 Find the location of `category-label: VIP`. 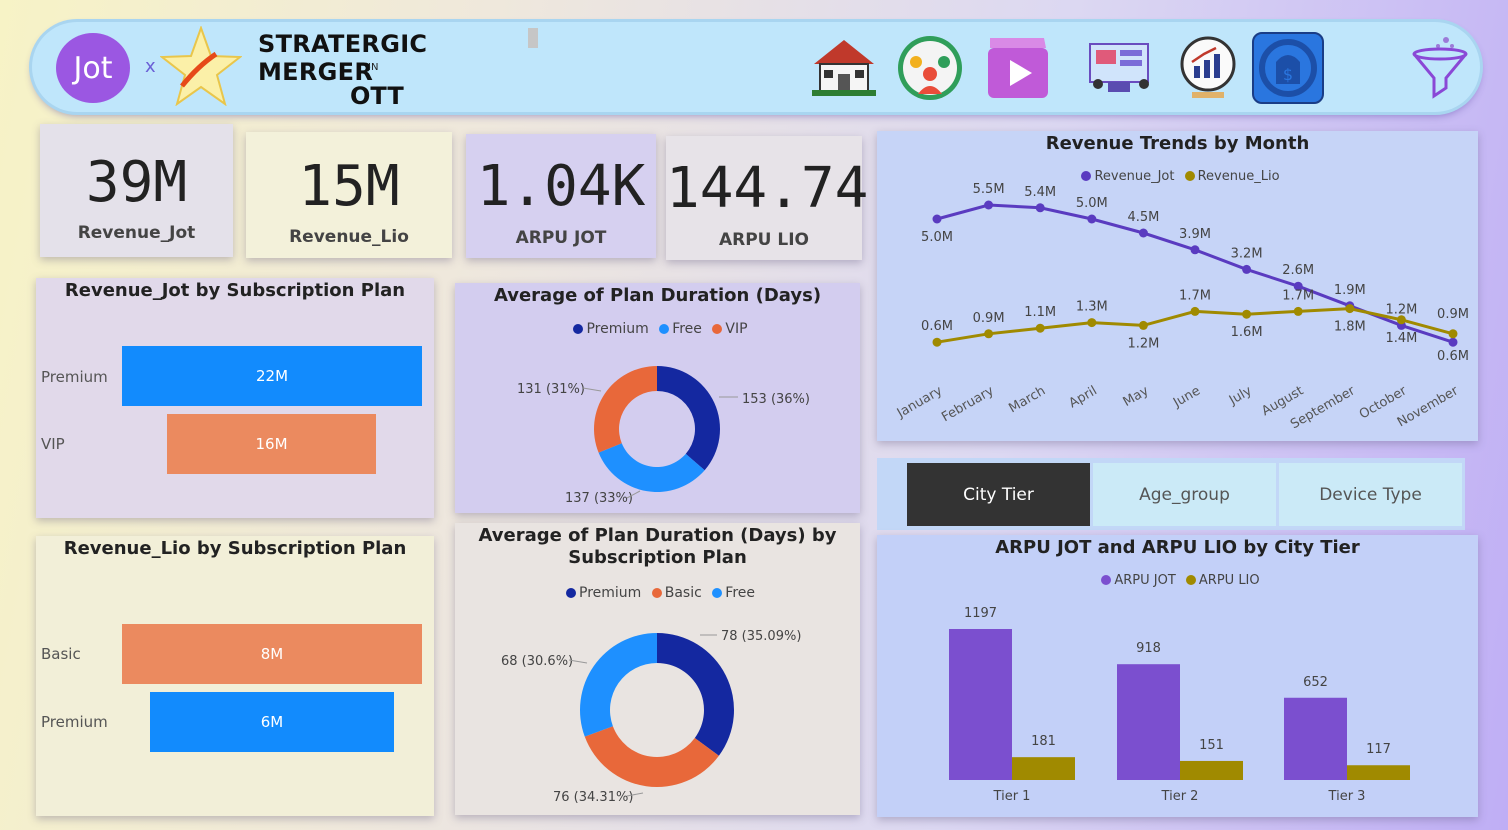

category-label: VIP is located at coordinates (53, 444).